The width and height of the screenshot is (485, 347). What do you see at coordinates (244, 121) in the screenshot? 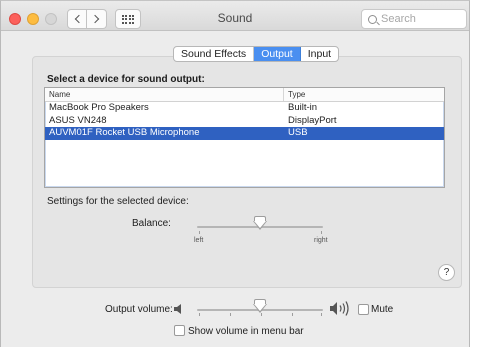
I see `table-row: ASUS VN248 DisplayPort` at bounding box center [244, 121].